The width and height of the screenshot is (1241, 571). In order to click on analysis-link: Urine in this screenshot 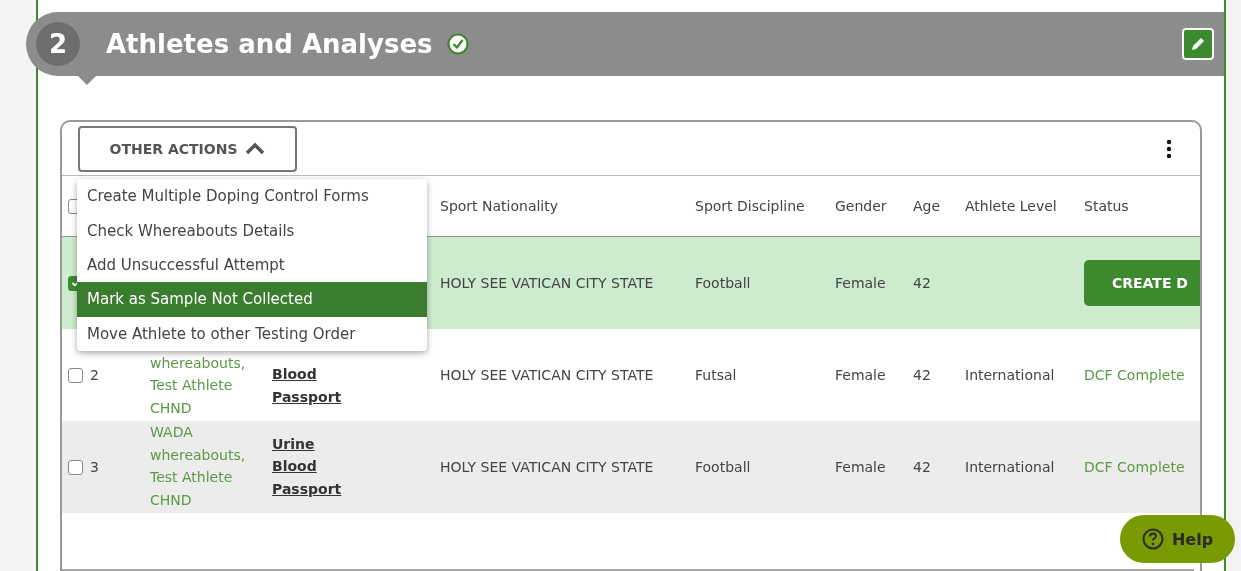, I will do `click(356, 443)`.